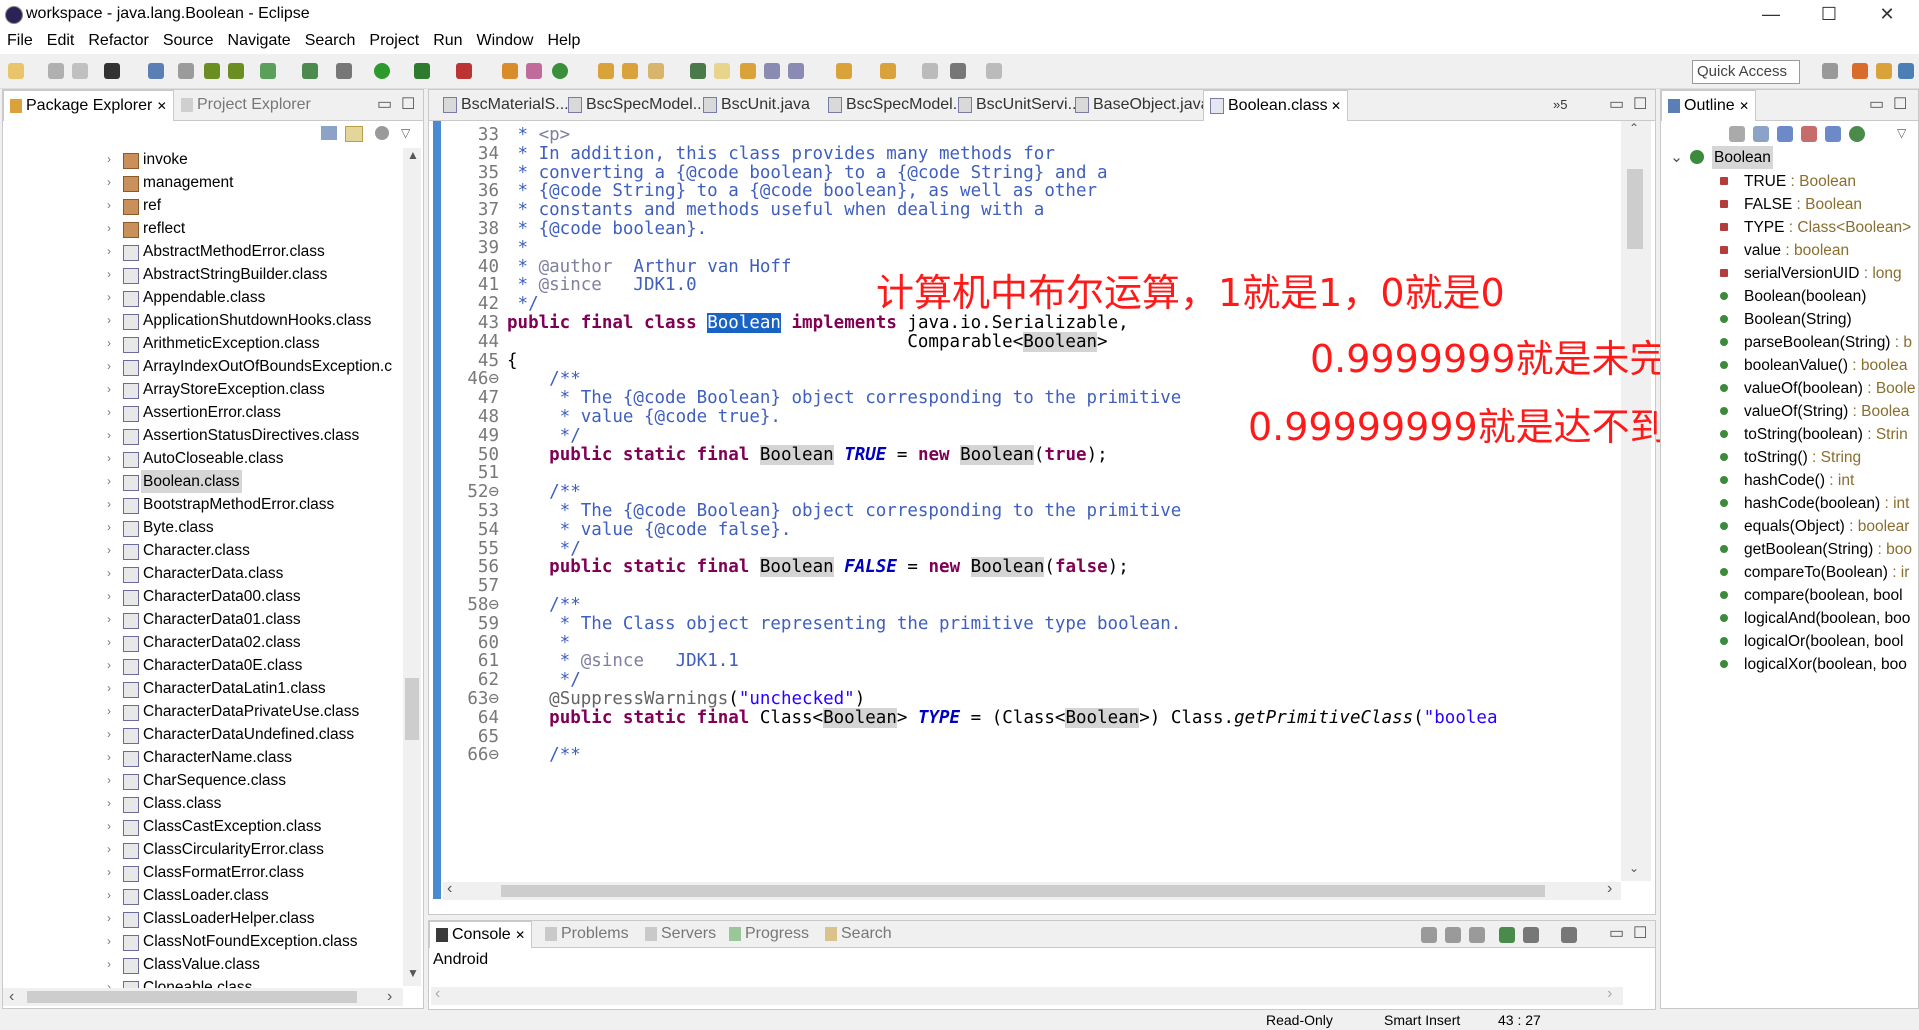 This screenshot has height=1030, width=1919. Describe the element at coordinates (201, 228) in the screenshot. I see `tree-item-package: › reflect` at that location.